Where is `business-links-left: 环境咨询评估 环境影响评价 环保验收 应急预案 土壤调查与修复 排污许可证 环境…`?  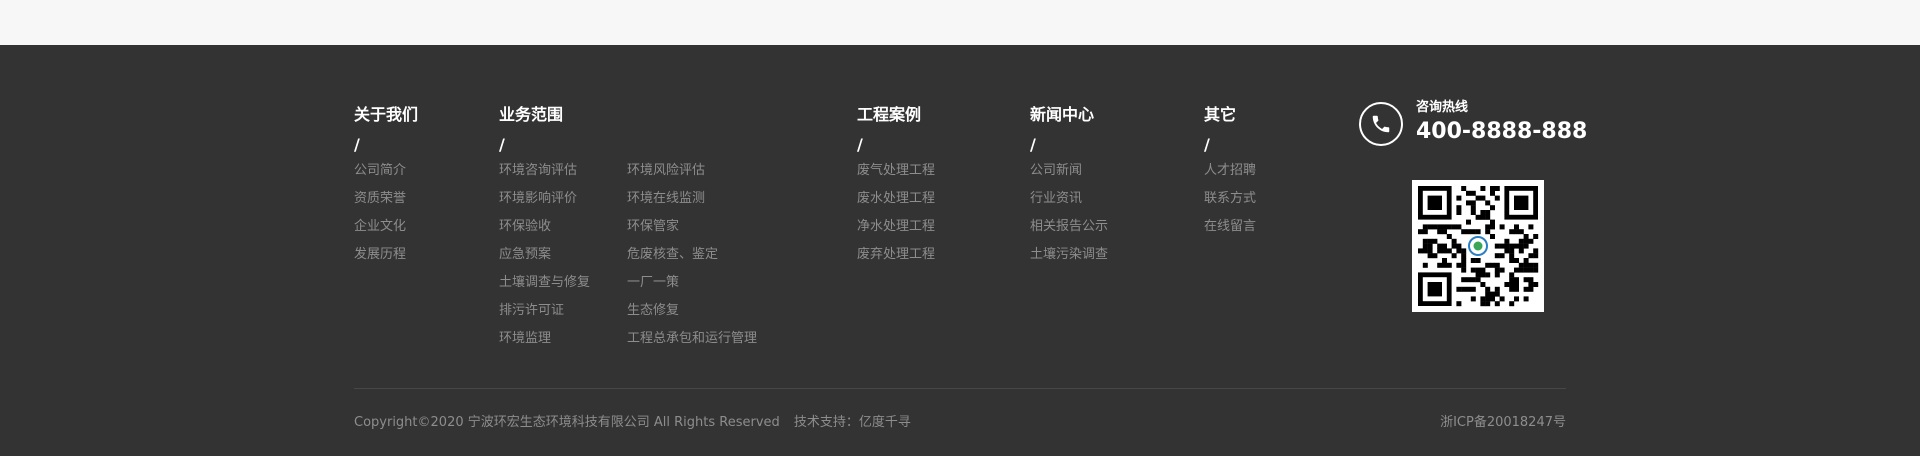
business-links-left: 环境咨询评估 环境影响评价 环保验收 应急预案 土壤调查与修复 排污许可证 环境… is located at coordinates (563, 261).